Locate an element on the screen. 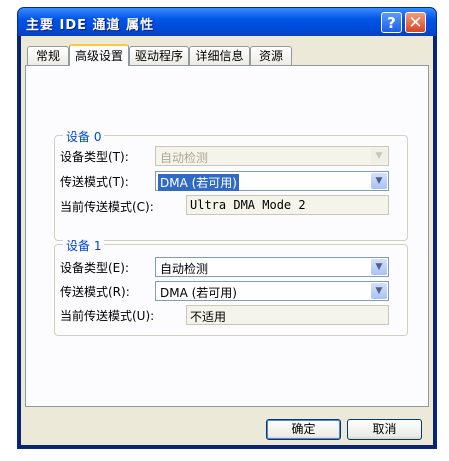 This screenshot has height=461, width=449. tab-general: 常规 is located at coordinates (48, 55).